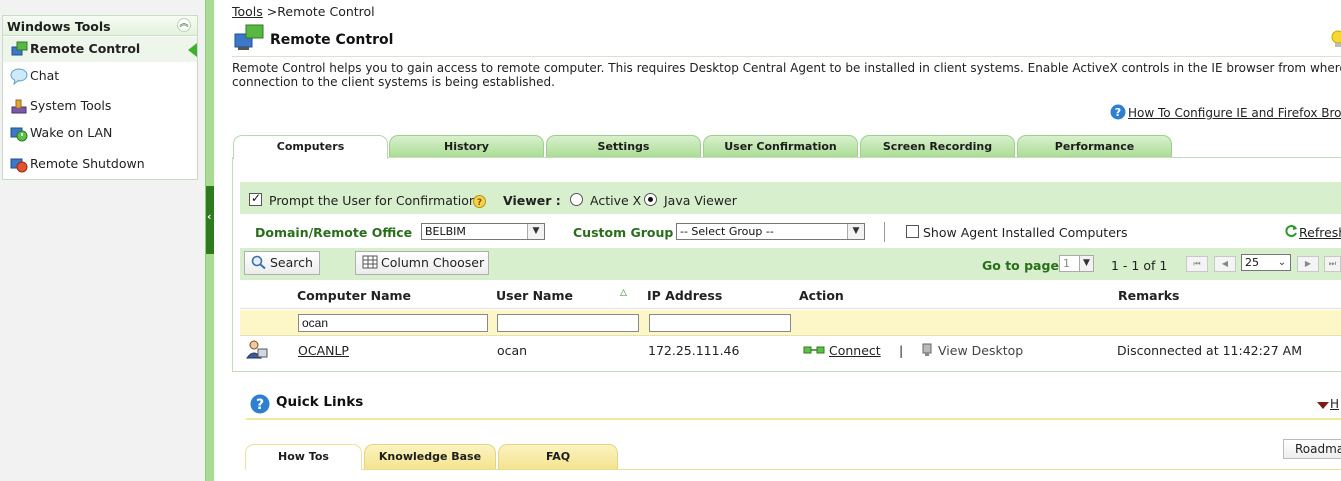 Image resolution: width=1341 pixels, height=481 pixels. I want to click on column-header-remarks: Remarks, so click(1148, 295).